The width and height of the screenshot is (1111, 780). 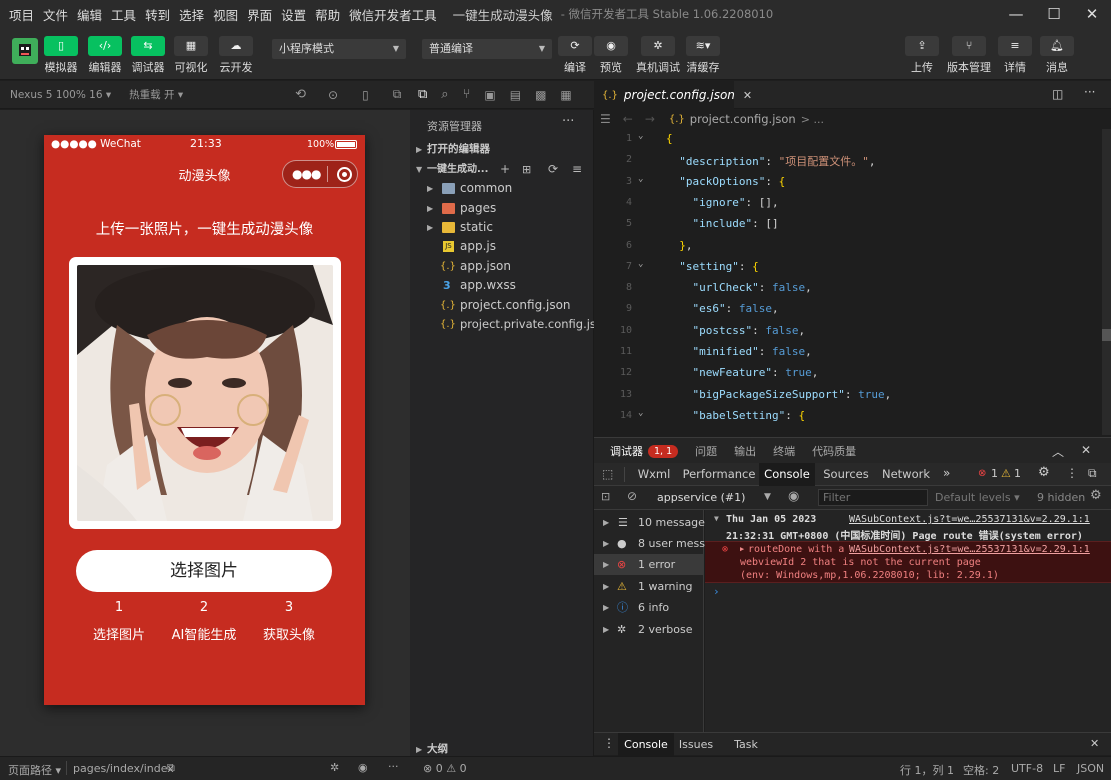 What do you see at coordinates (553, 169) in the screenshot?
I see `refresh-icon: ⟳` at bounding box center [553, 169].